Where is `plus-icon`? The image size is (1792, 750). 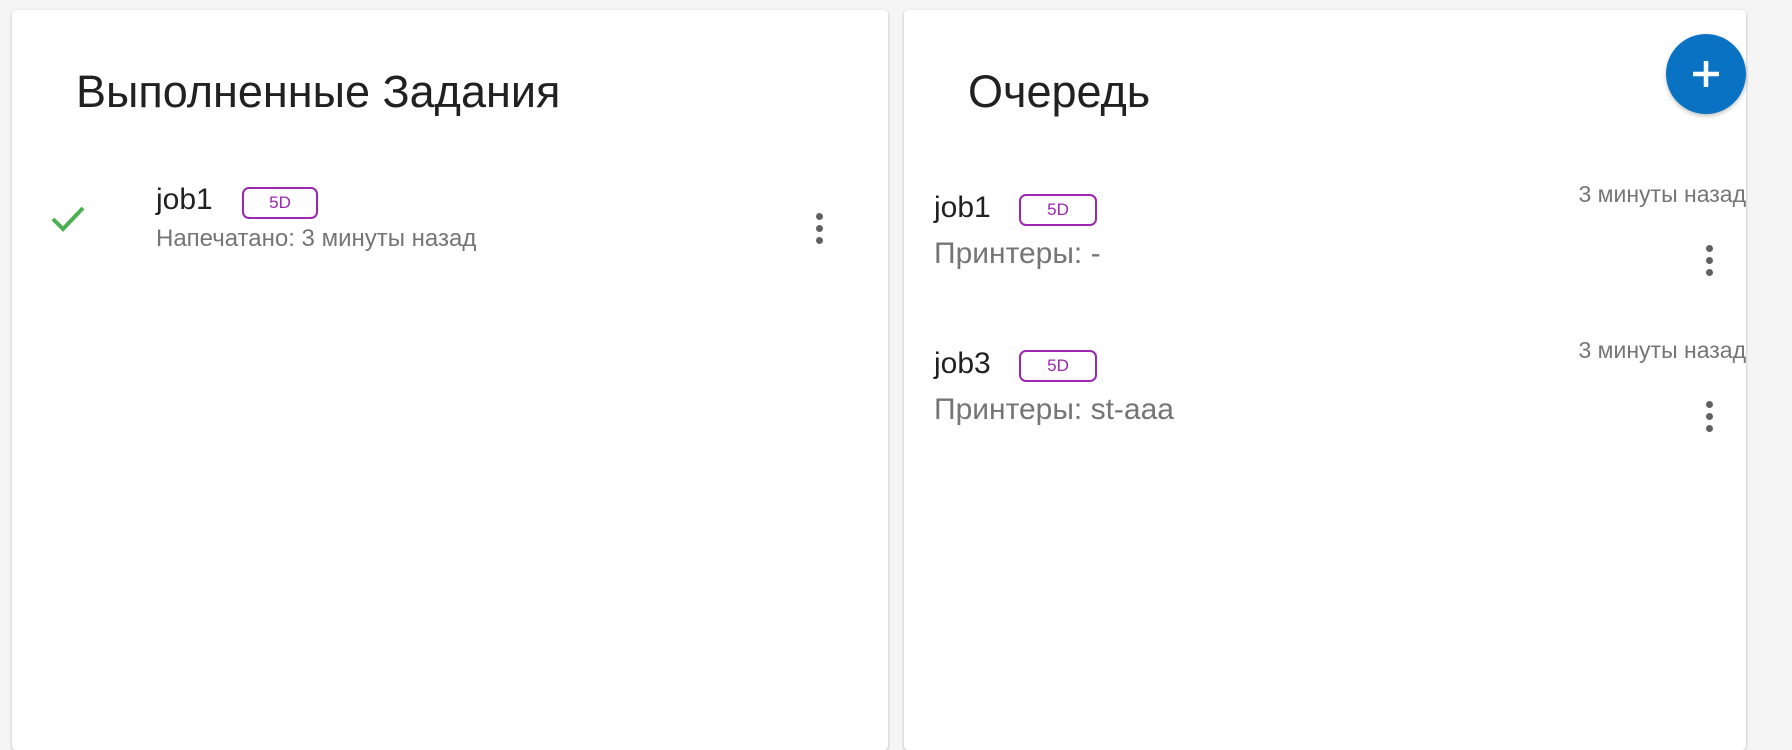 plus-icon is located at coordinates (1706, 74).